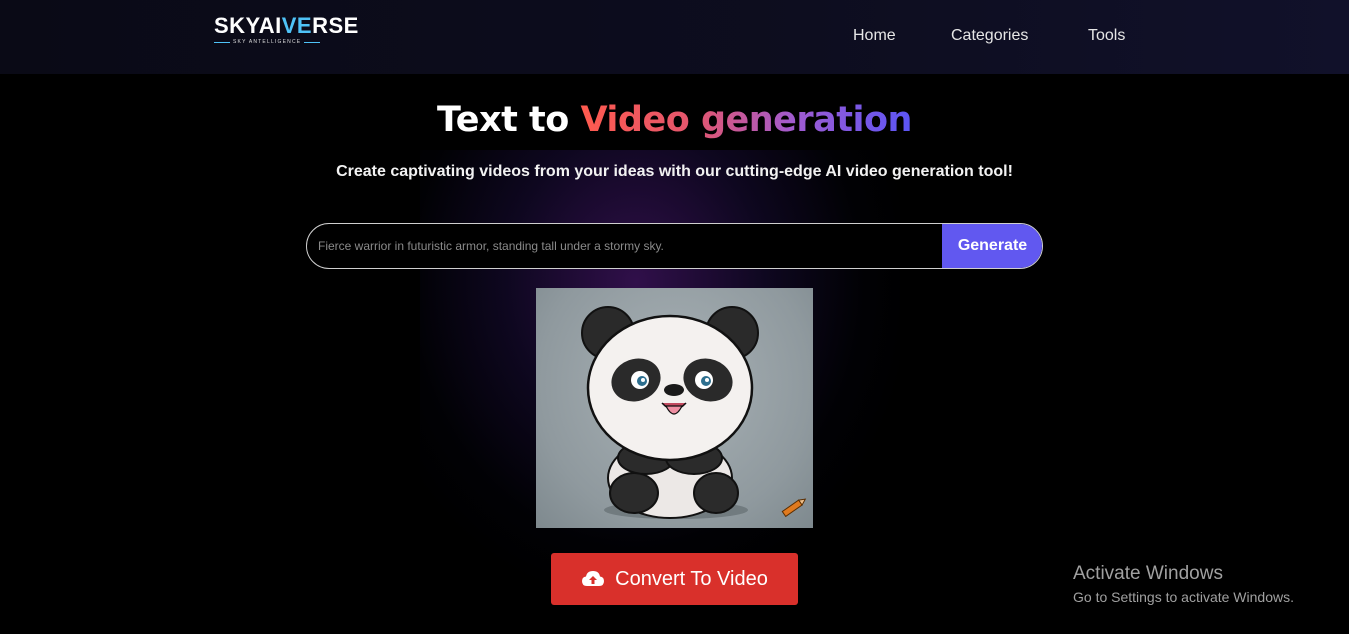 Image resolution: width=1349 pixels, height=634 pixels. Describe the element at coordinates (593, 579) in the screenshot. I see `cloud-upload-icon` at that location.